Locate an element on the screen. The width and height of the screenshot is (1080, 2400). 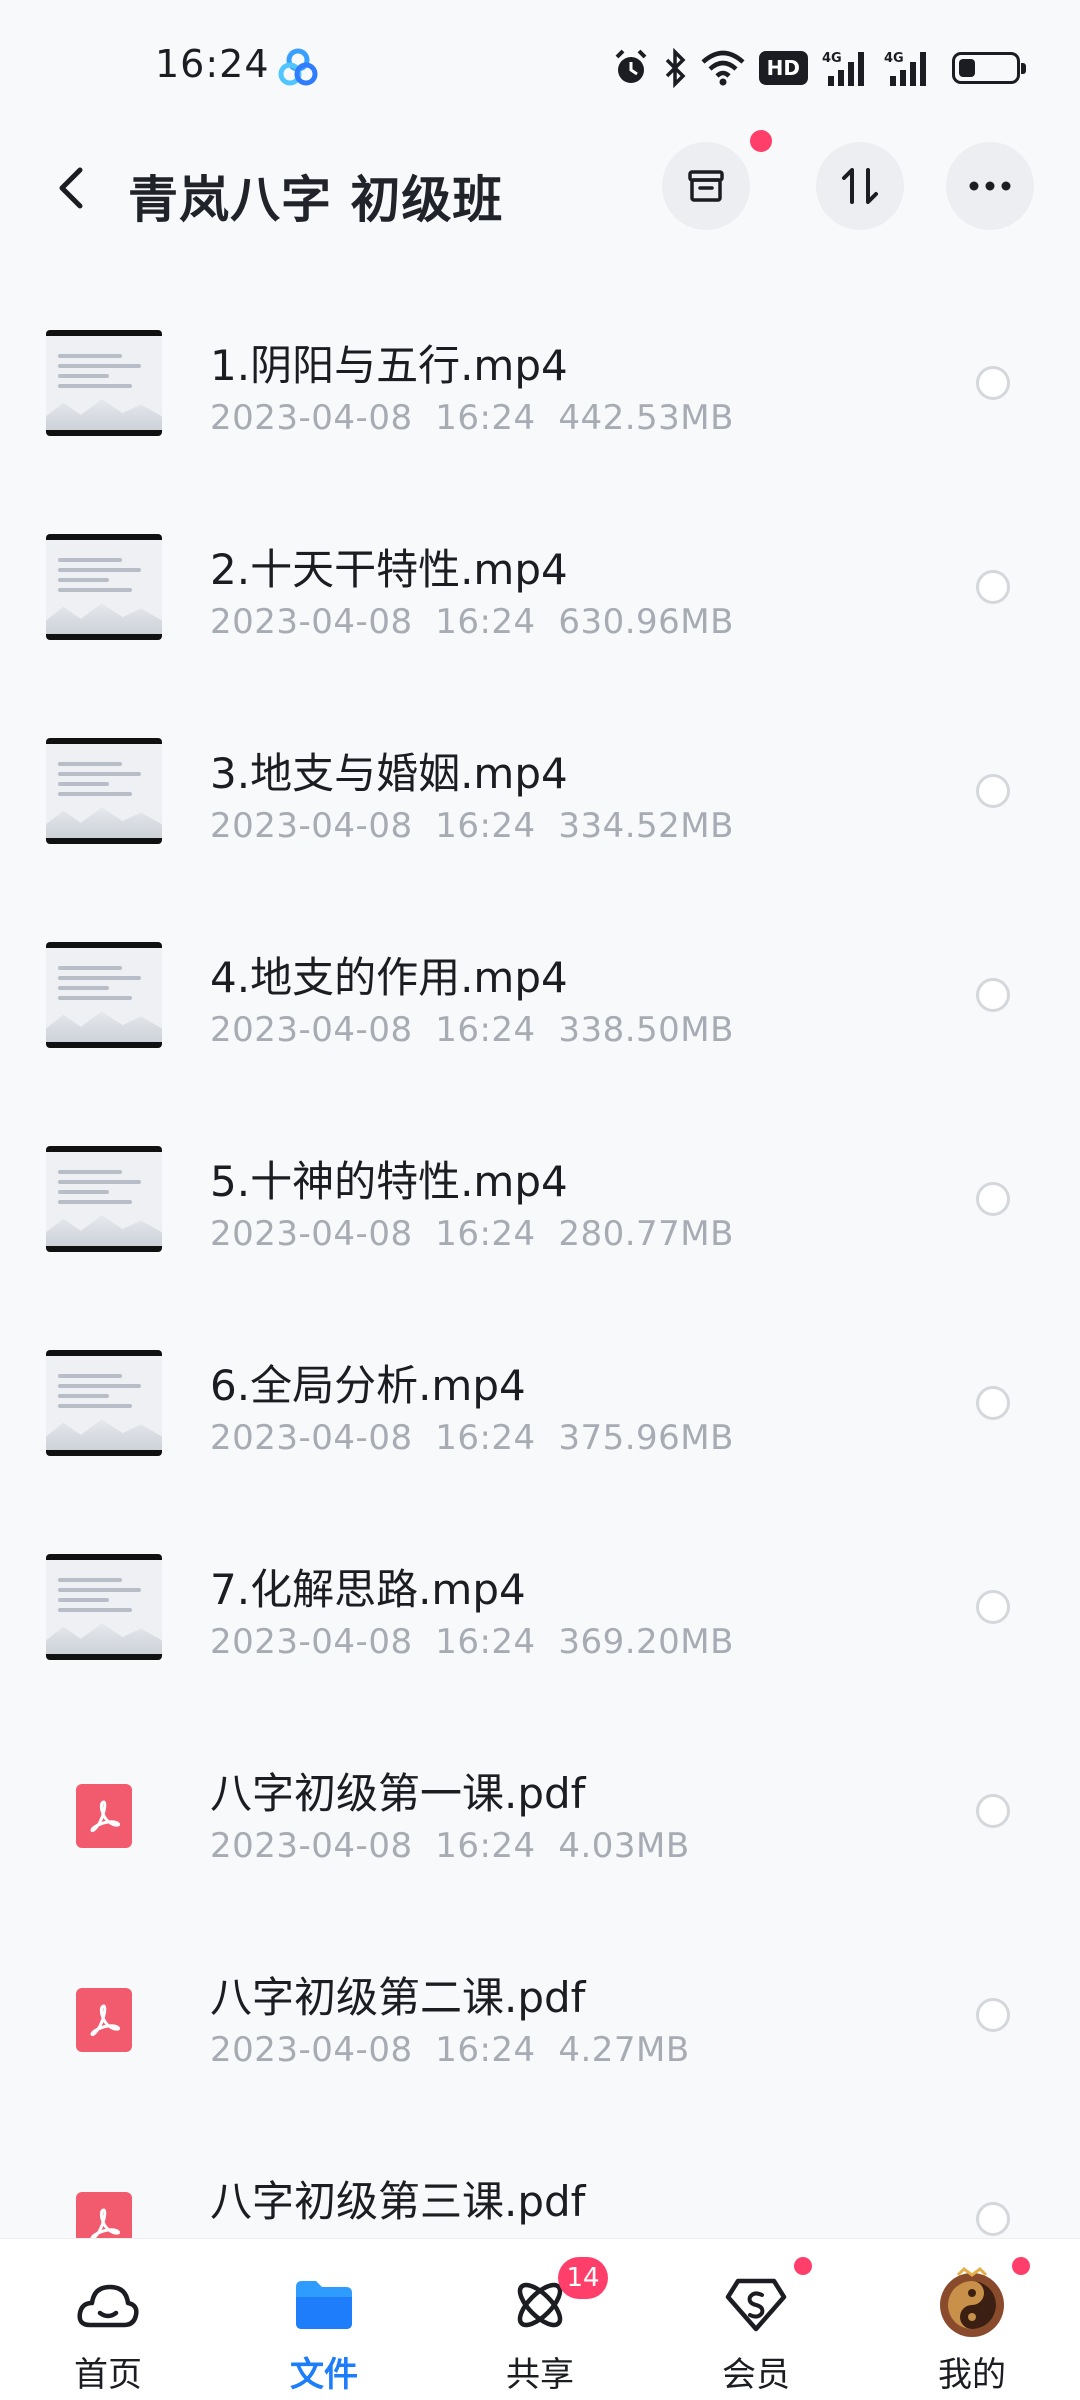
nav-label-vip: 会员 is located at coordinates (756, 2375).